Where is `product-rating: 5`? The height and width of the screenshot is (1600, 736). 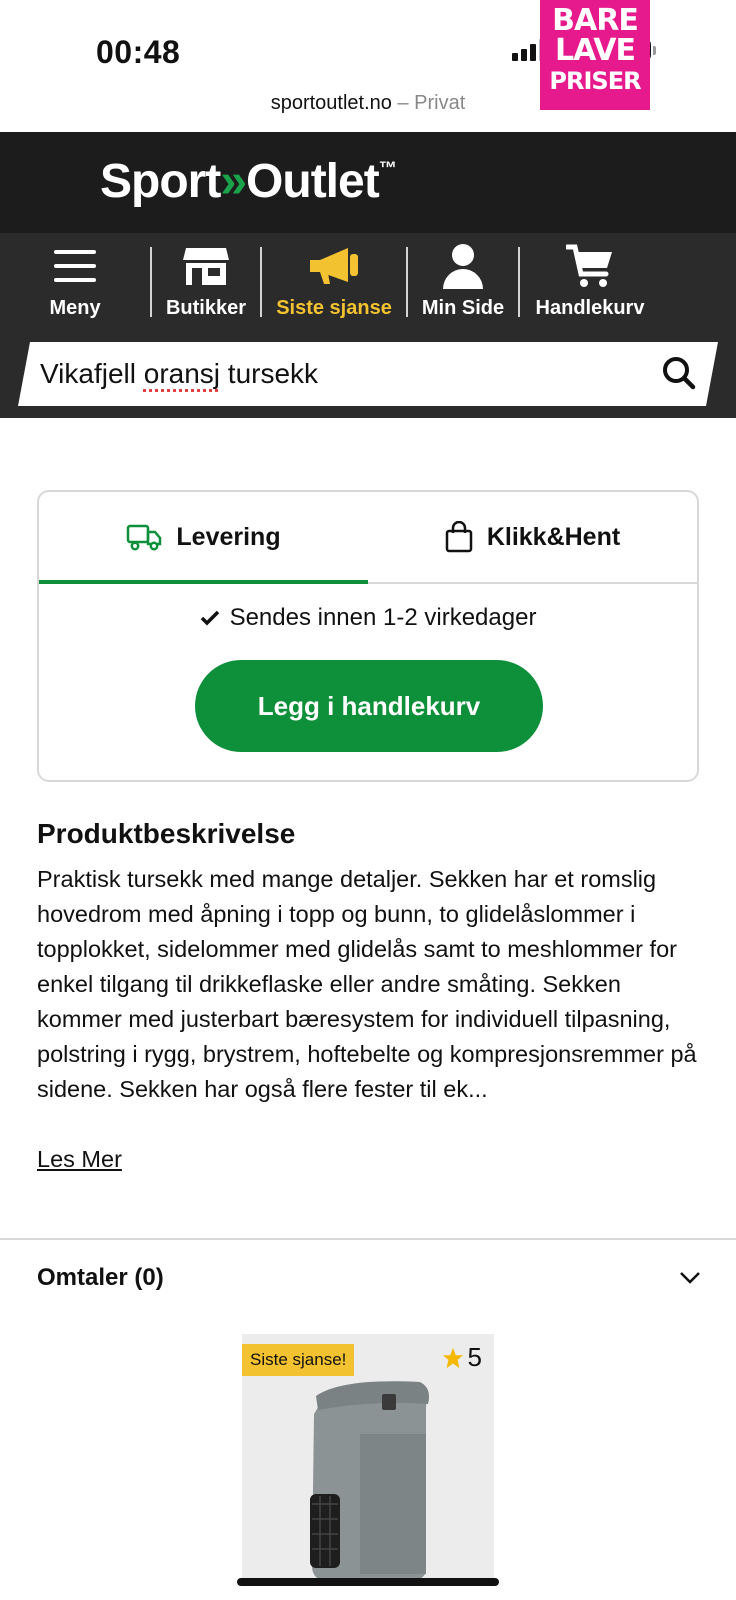 product-rating: 5 is located at coordinates (462, 1357).